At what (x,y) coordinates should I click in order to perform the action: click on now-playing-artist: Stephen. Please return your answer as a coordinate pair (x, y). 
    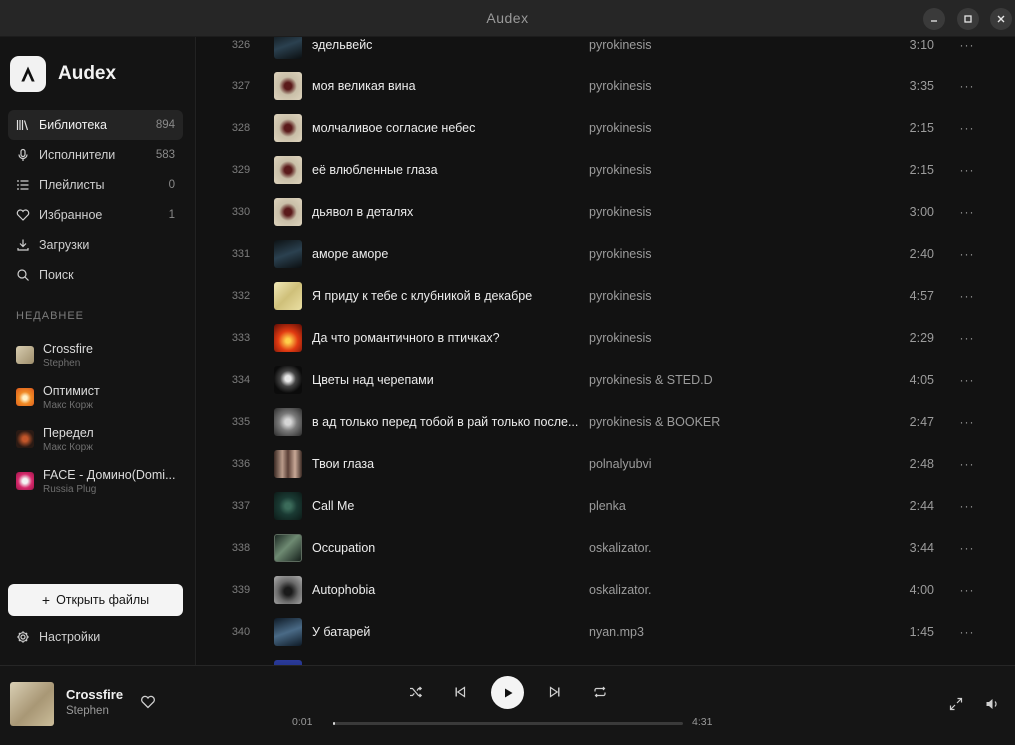
    Looking at the image, I should click on (87, 711).